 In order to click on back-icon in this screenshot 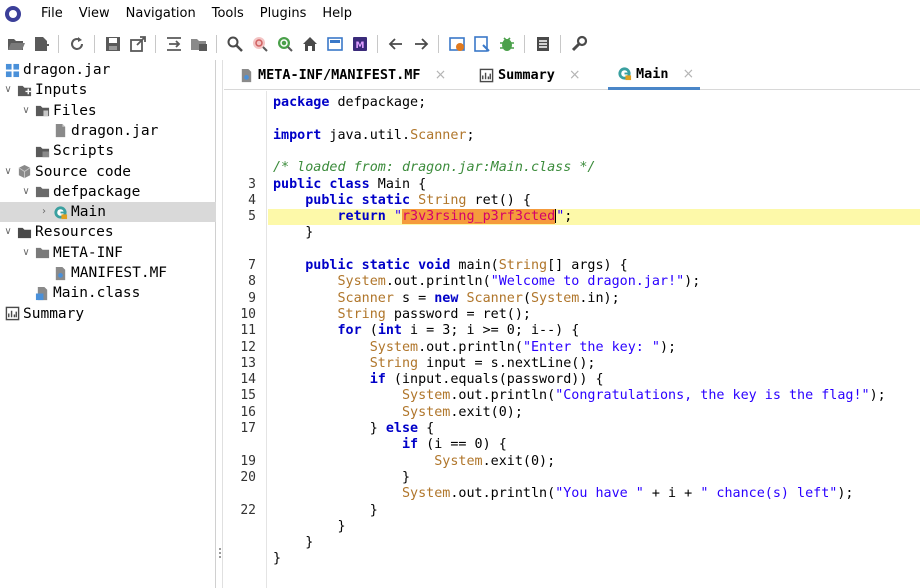, I will do `click(396, 44)`.